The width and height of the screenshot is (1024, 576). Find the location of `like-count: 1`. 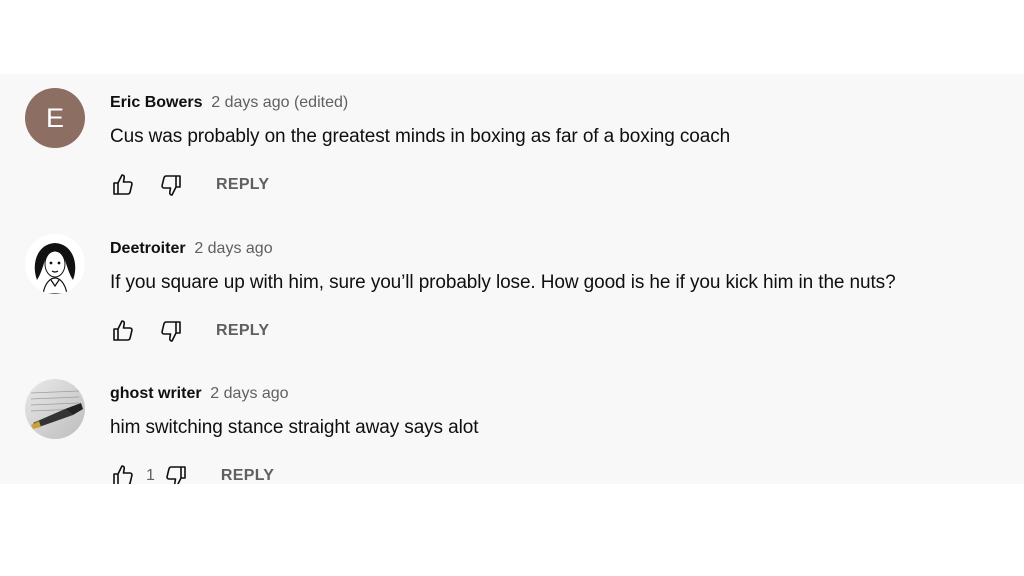

like-count: 1 is located at coordinates (150, 475).